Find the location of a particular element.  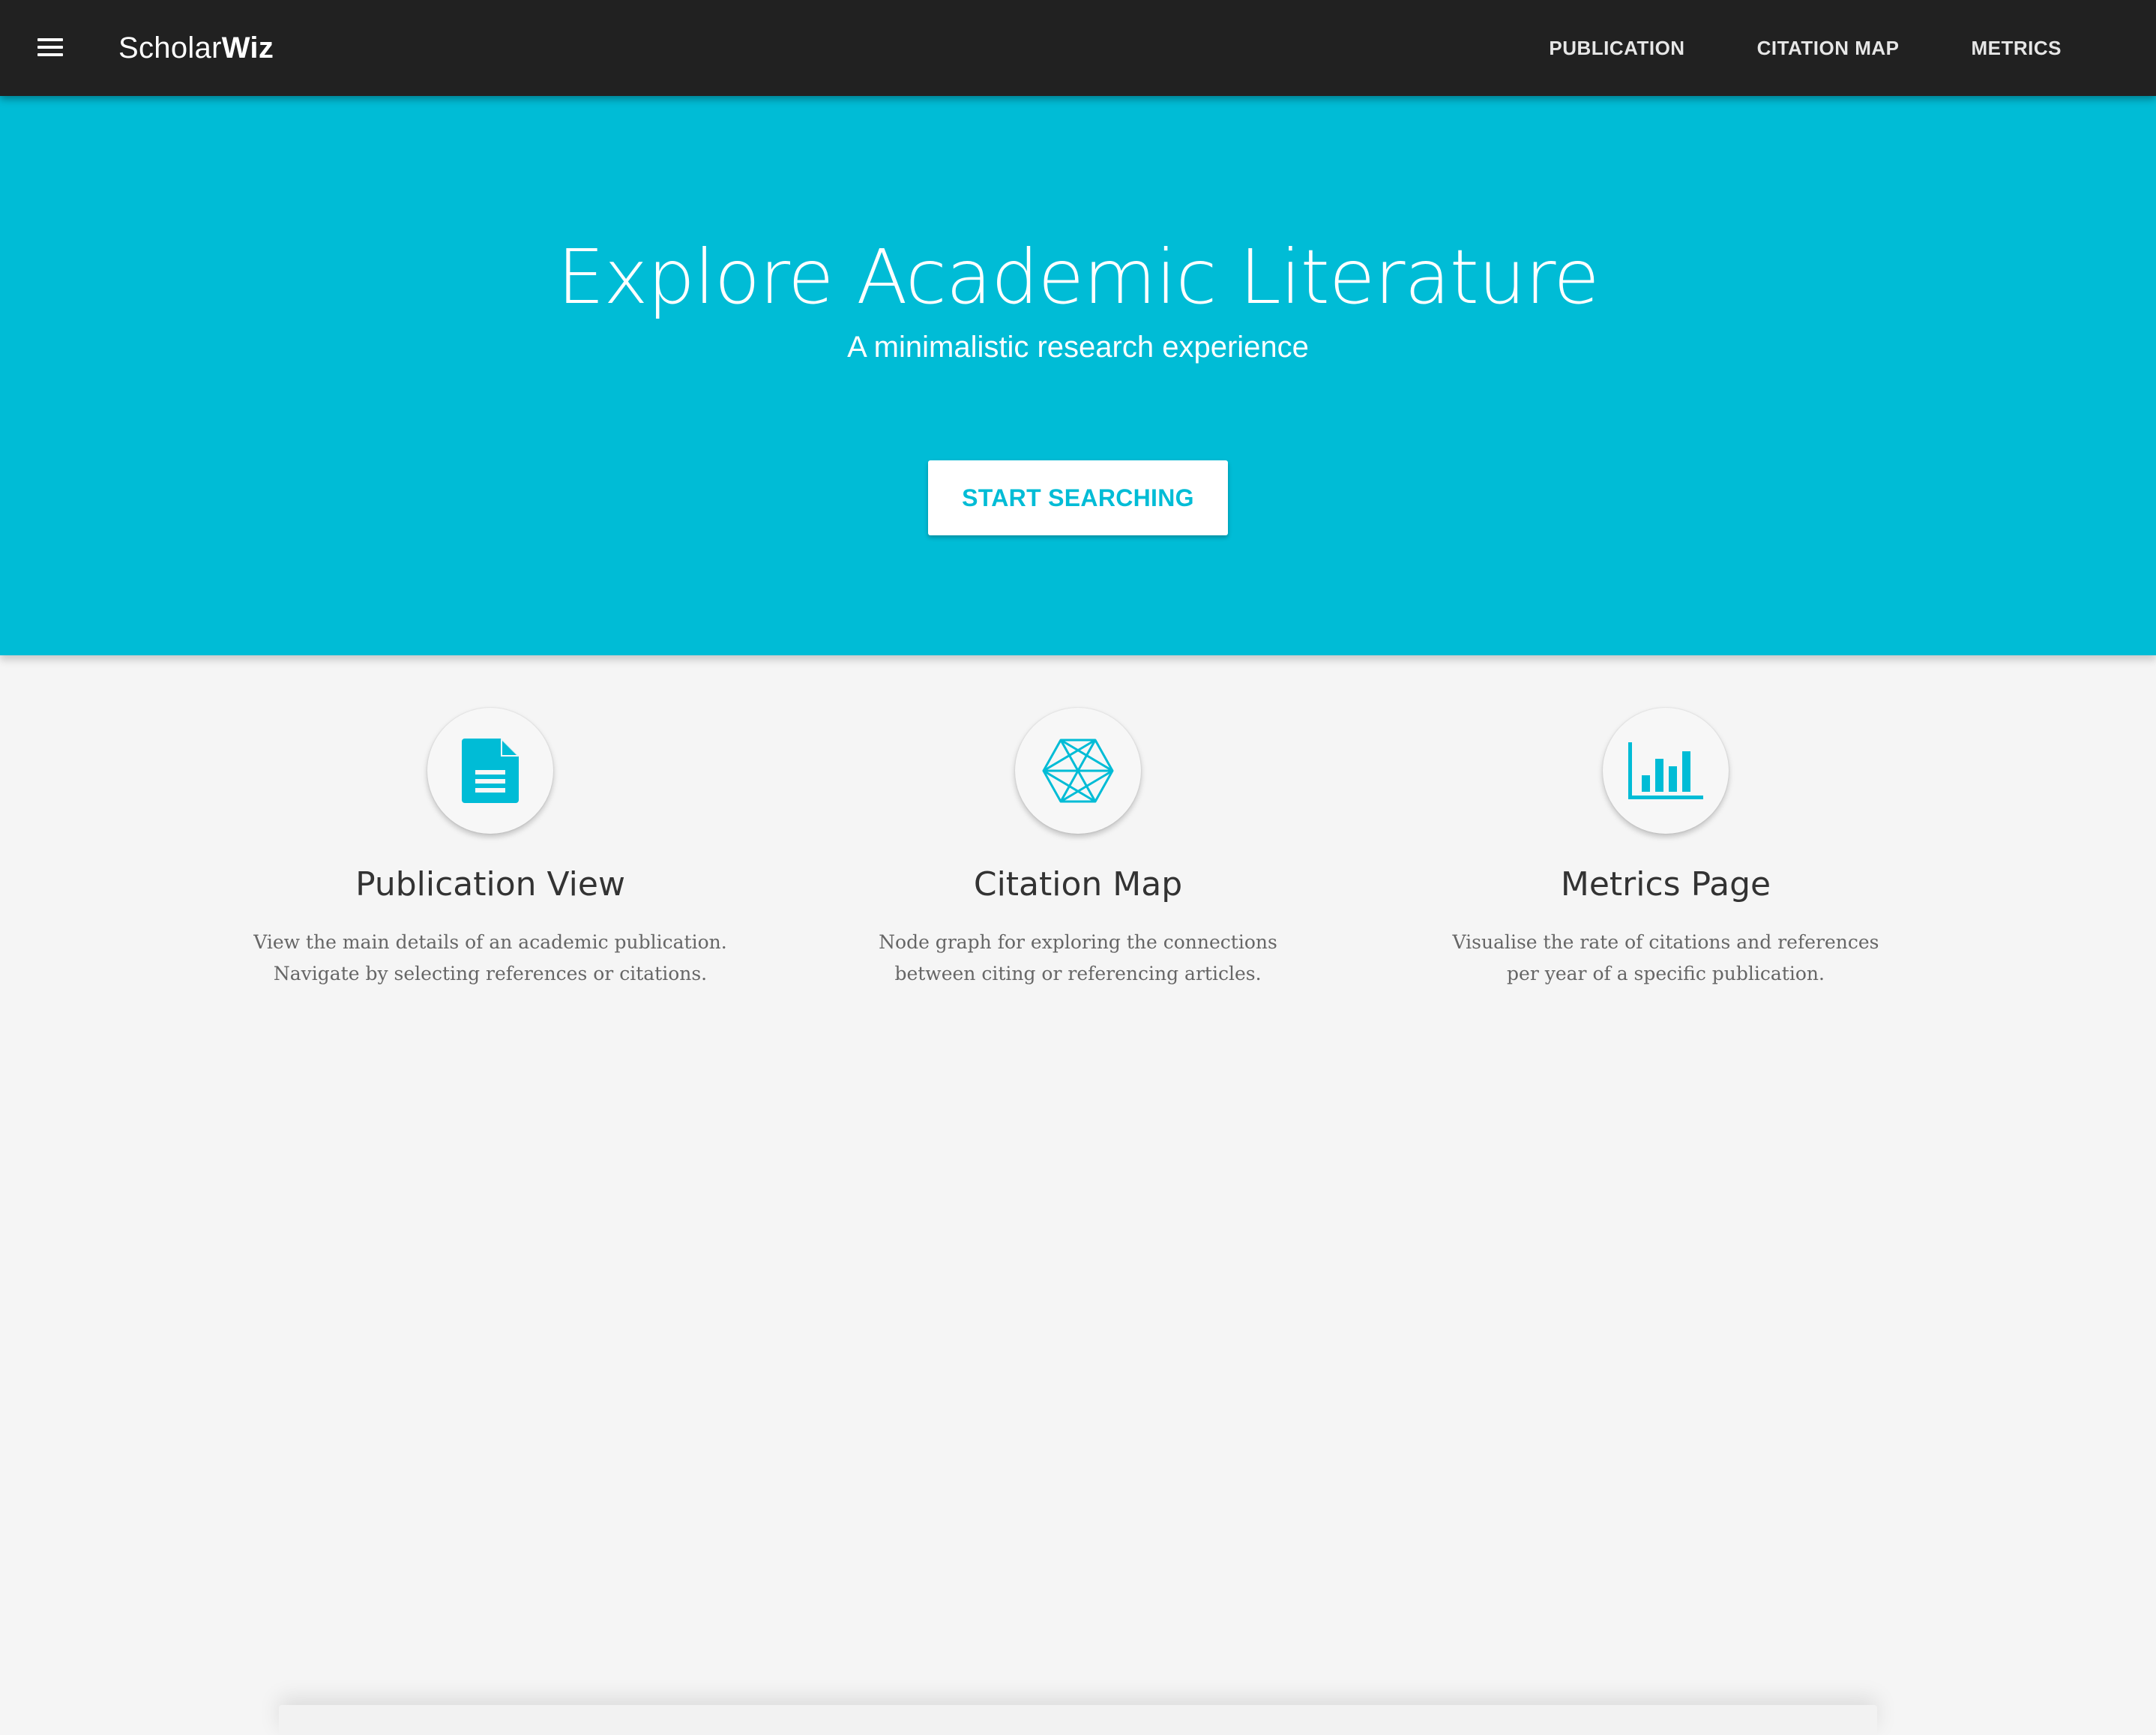

document-icon is located at coordinates (490, 771).